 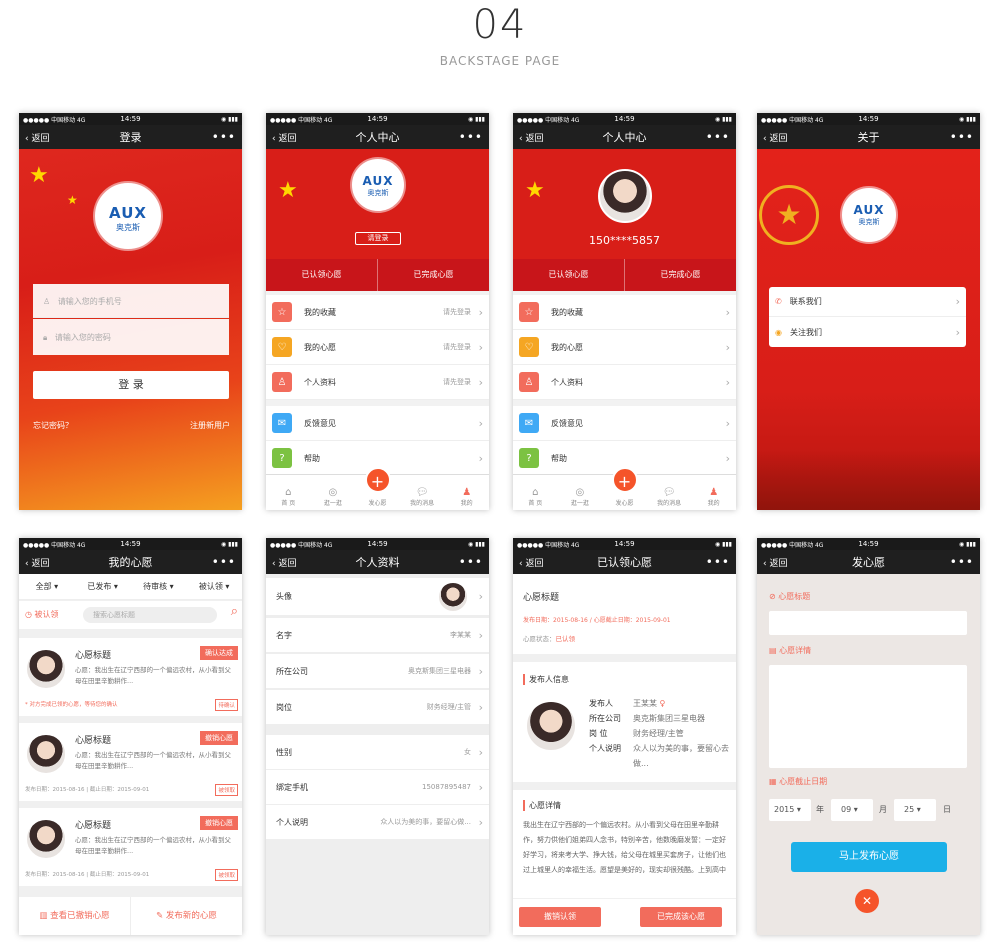 What do you see at coordinates (867, 901) in the screenshot?
I see `close-icon: ✕` at bounding box center [867, 901].